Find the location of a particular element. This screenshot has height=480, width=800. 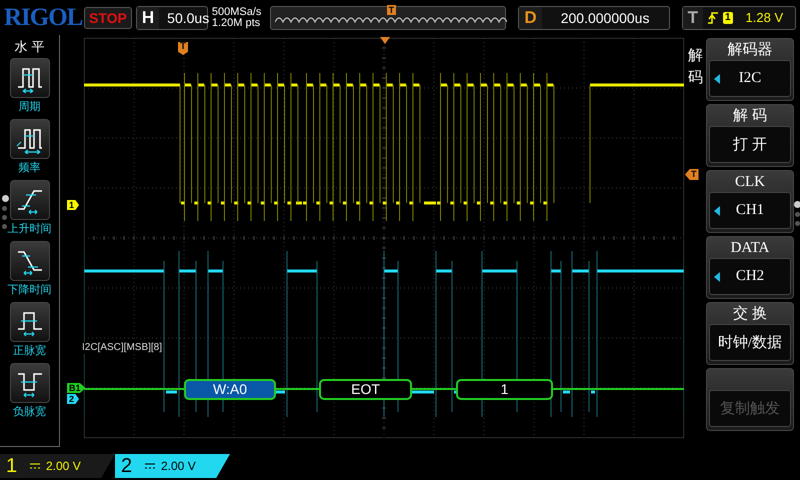

menu-softkey: 解 码 打 开 is located at coordinates (750, 135).